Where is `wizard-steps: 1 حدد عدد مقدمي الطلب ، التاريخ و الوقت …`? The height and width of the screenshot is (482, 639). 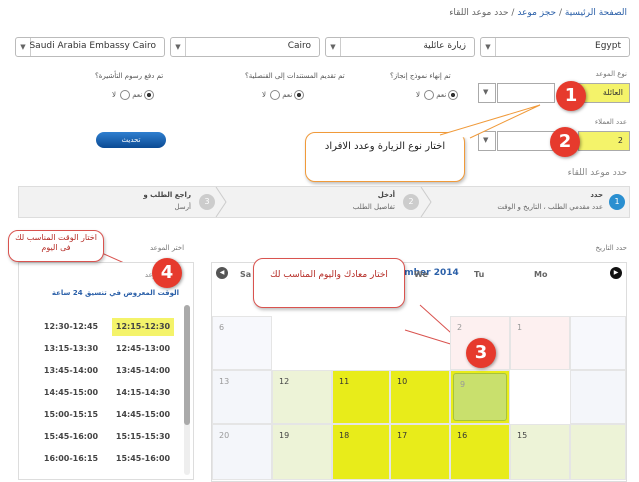
wizard-steps: 1 حدد عدد مقدمي الطلب ، التاريخ و الوقت … is located at coordinates (324, 202).